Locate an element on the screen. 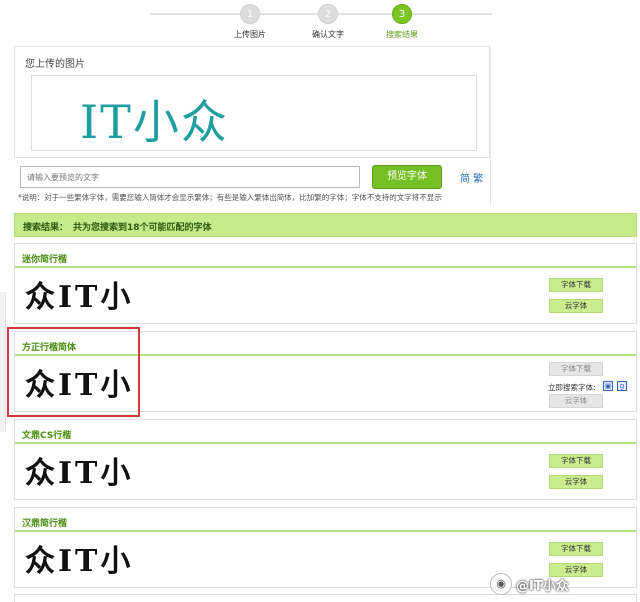 Image resolution: width=640 pixels, height=602 pixels. step-1-circle: 1 is located at coordinates (250, 14).